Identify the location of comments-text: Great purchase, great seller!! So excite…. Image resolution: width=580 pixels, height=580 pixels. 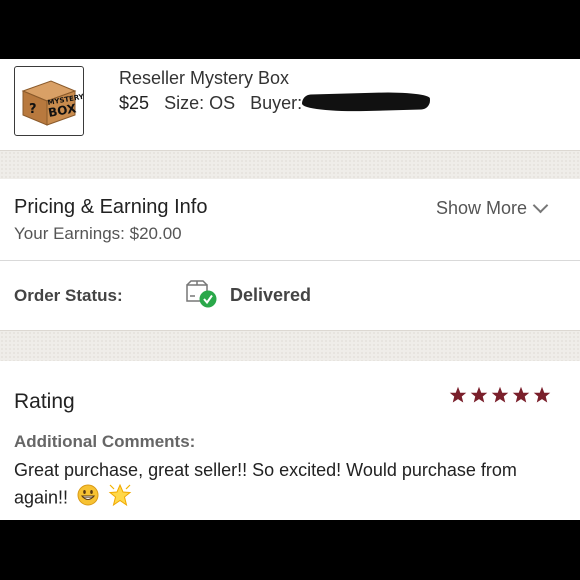
(289, 485).